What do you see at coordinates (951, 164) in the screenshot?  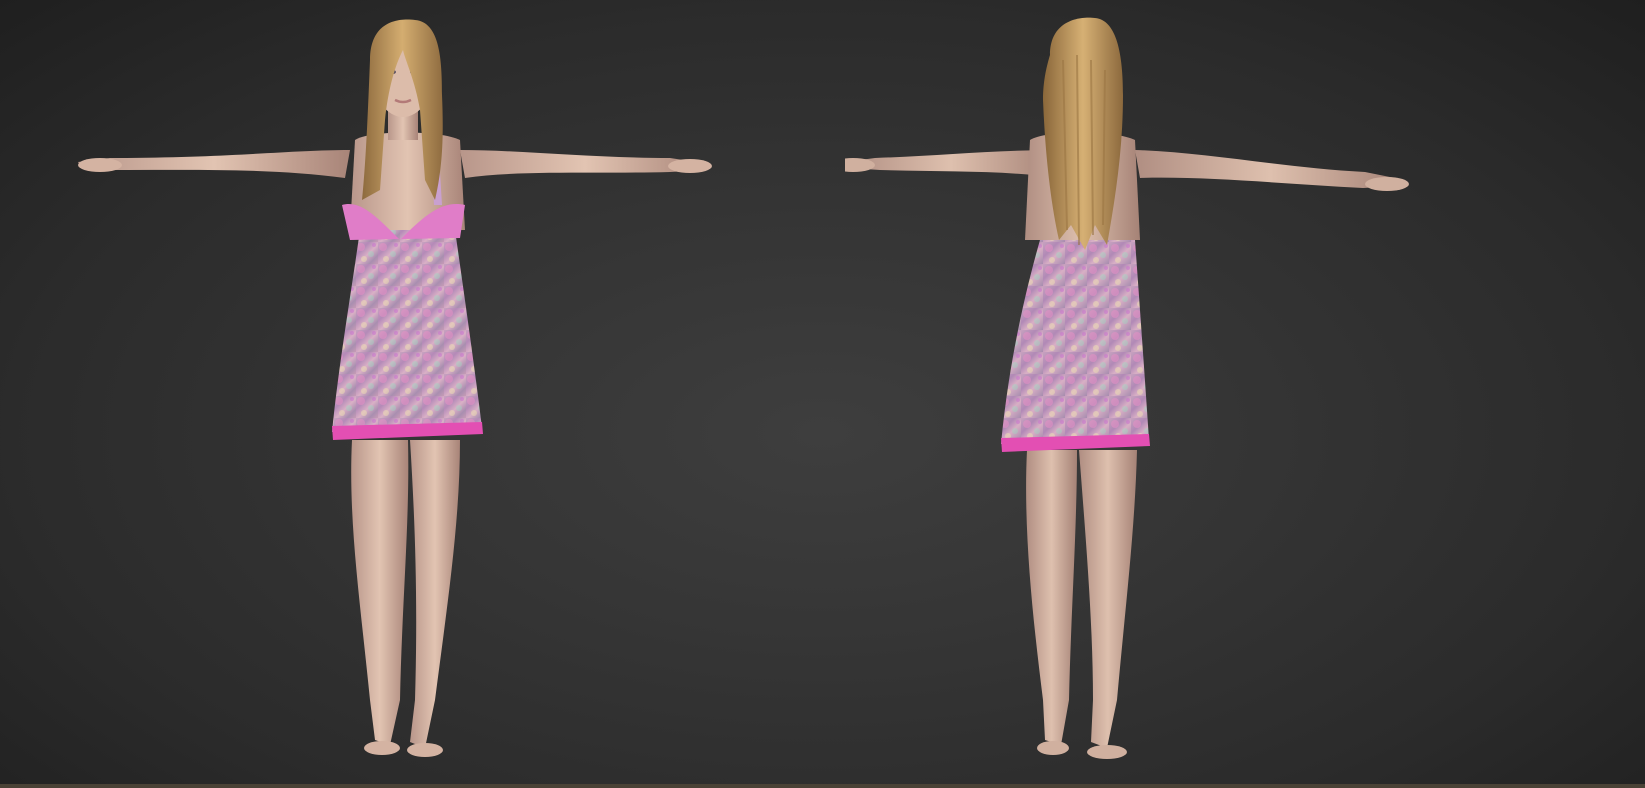 I see `left-arm` at bounding box center [951, 164].